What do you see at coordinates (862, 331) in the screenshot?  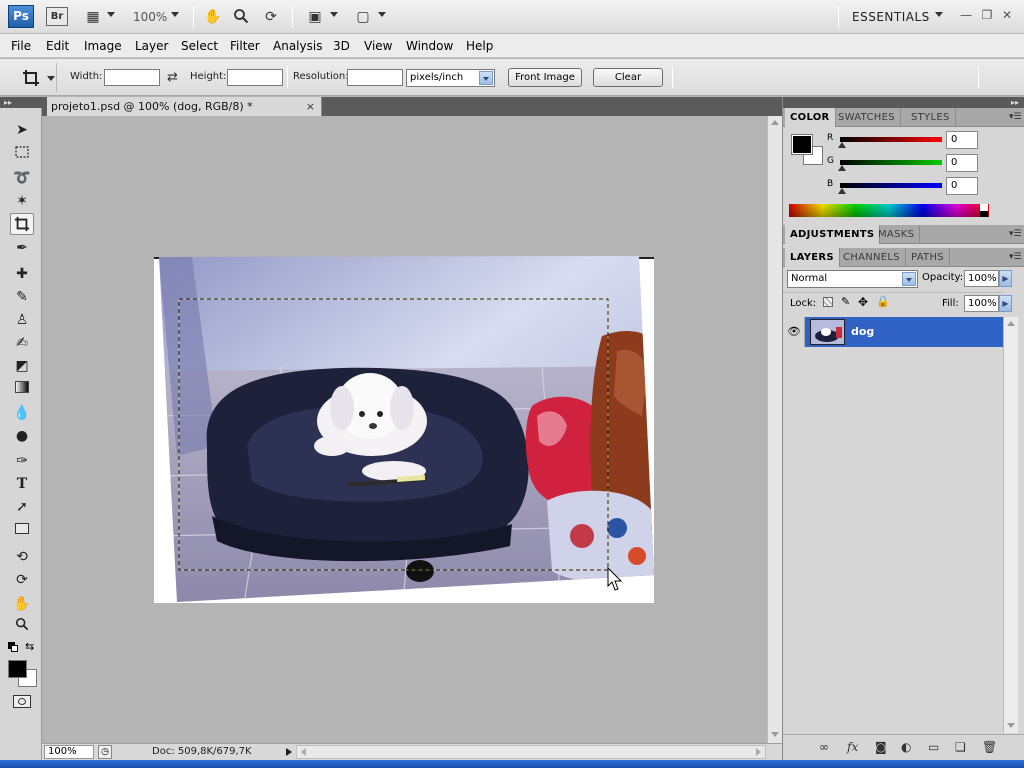 I see `layer-name: dog` at bounding box center [862, 331].